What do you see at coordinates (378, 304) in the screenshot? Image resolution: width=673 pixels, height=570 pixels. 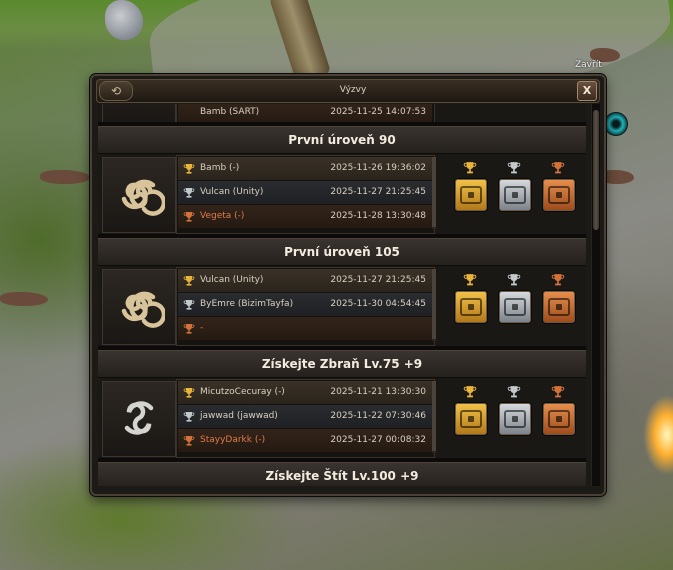 I see `completion-date: 2025-11-30 04:54:45` at bounding box center [378, 304].